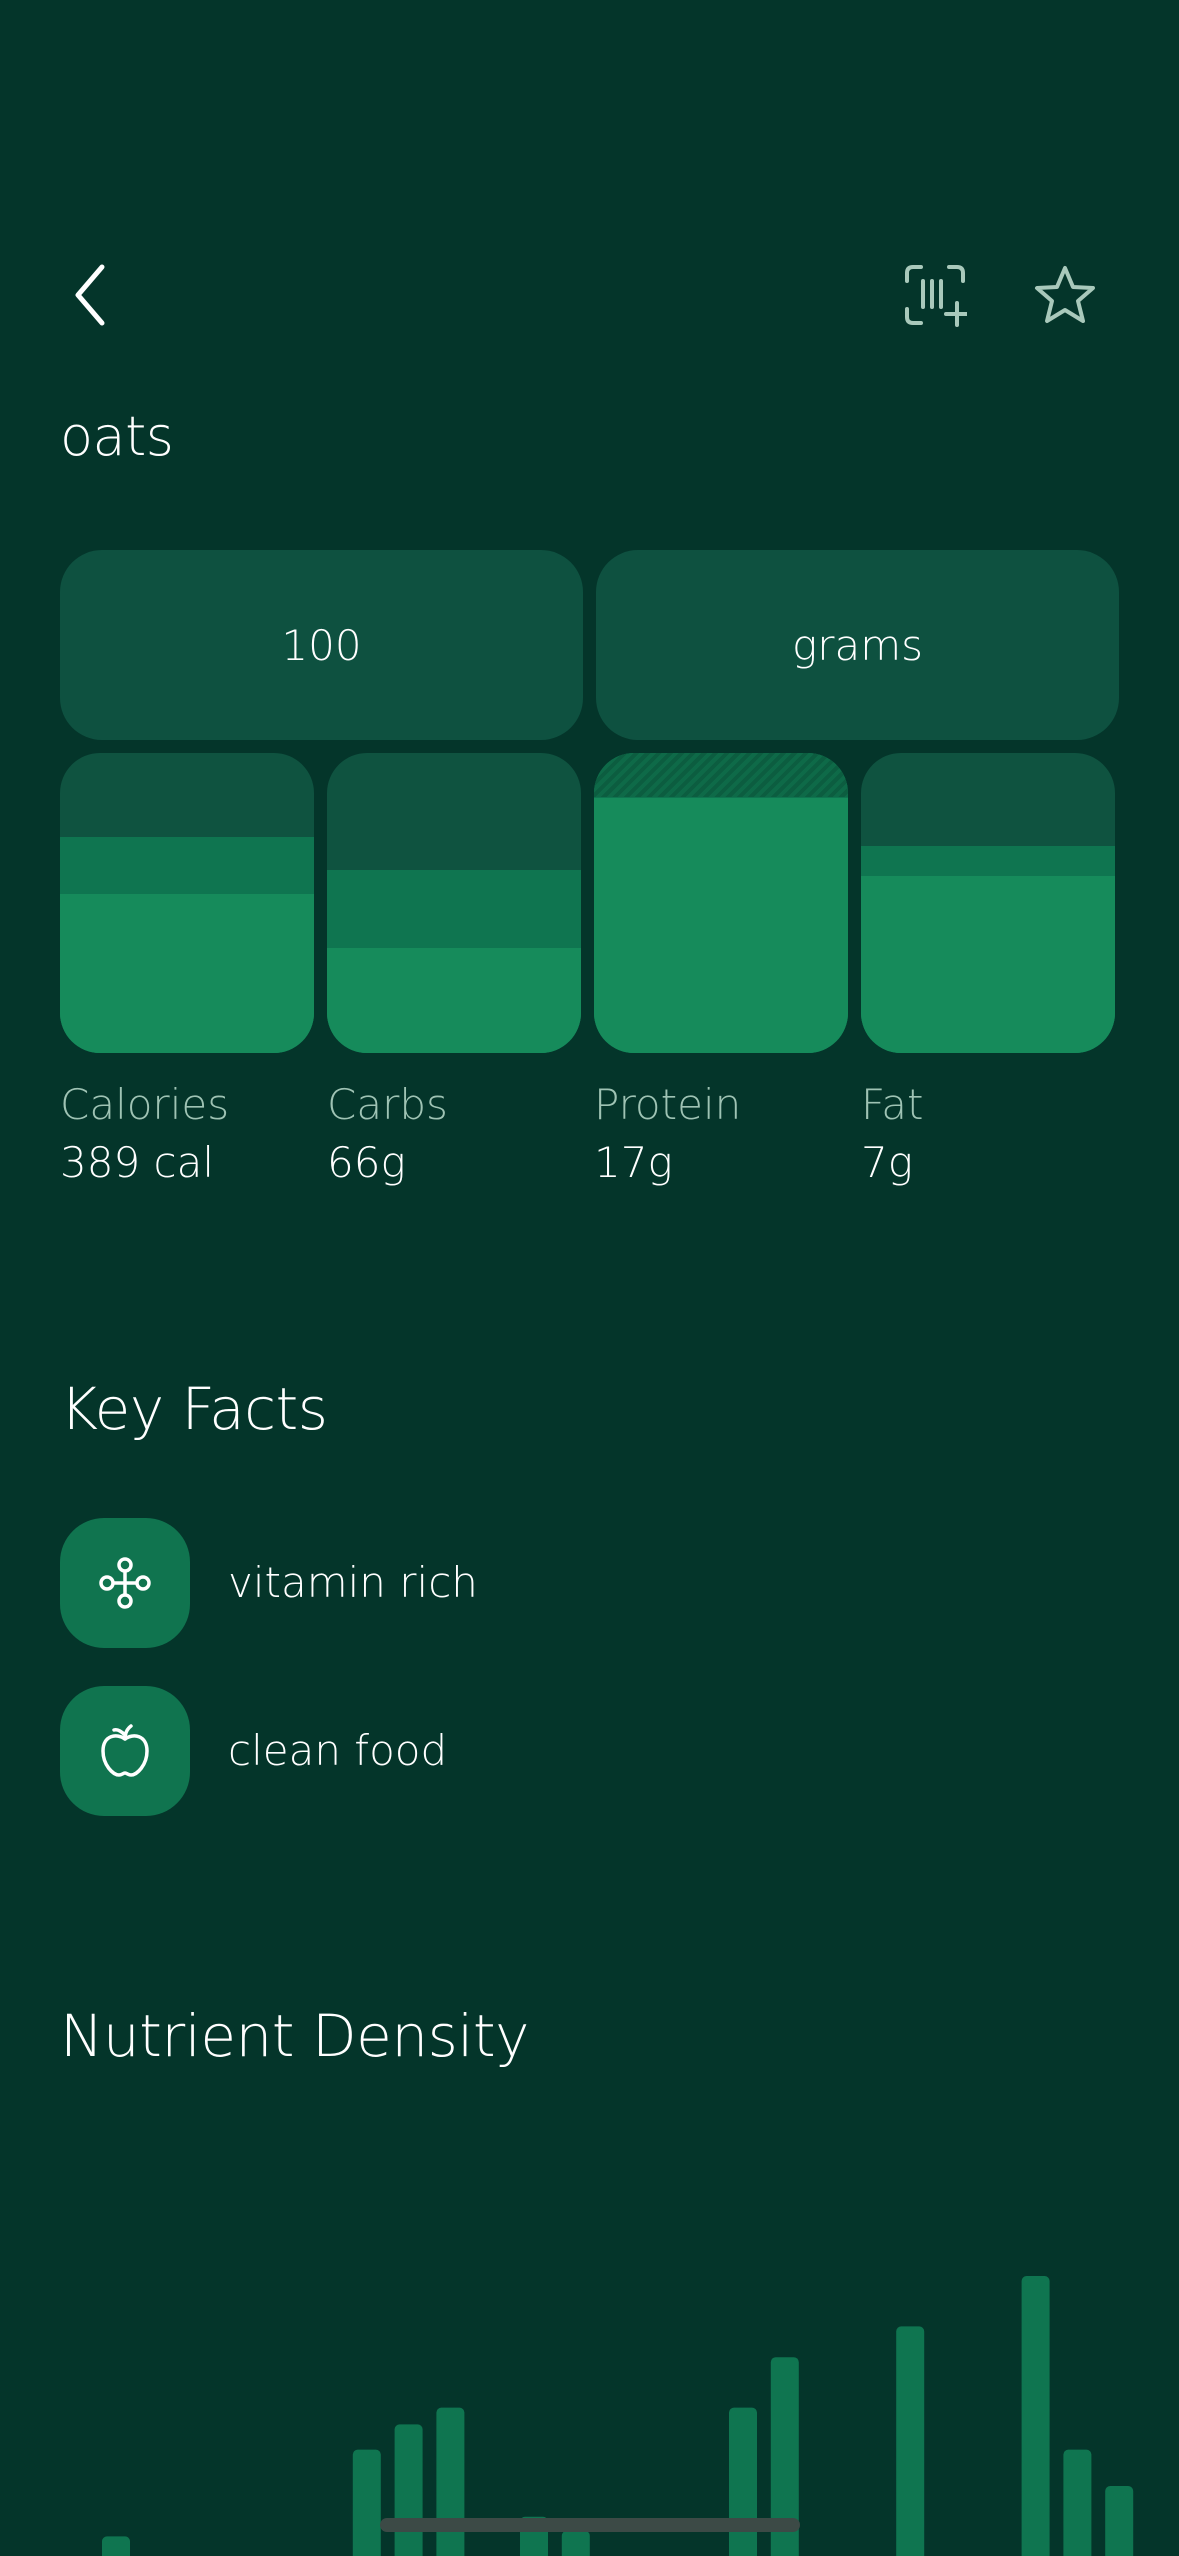 The image size is (1179, 2556). What do you see at coordinates (366, 1162) in the screenshot?
I see `carbs-value: 66g` at bounding box center [366, 1162].